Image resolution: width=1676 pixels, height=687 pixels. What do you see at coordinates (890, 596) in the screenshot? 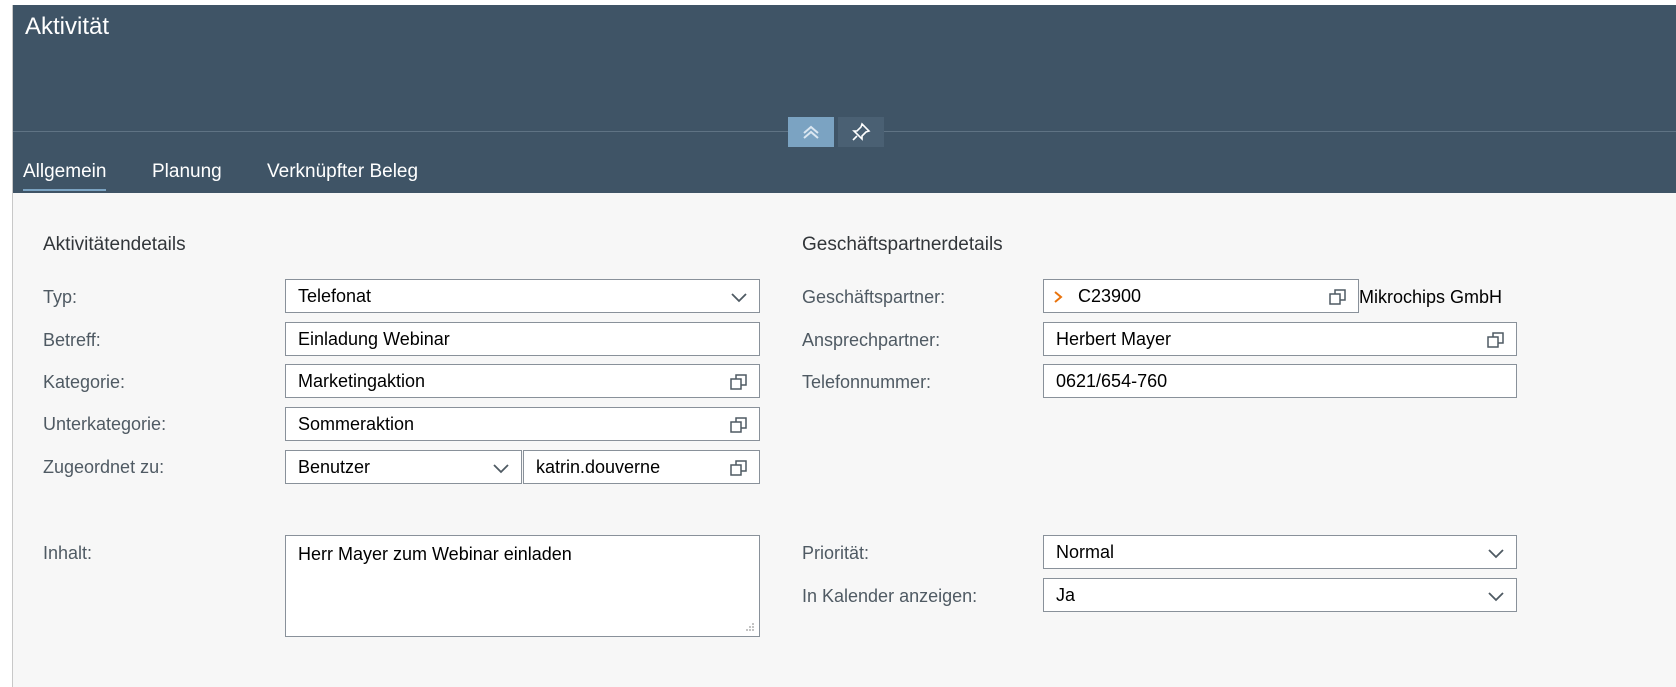
I see `kalender-label: In Kalender anzeigen:` at bounding box center [890, 596].